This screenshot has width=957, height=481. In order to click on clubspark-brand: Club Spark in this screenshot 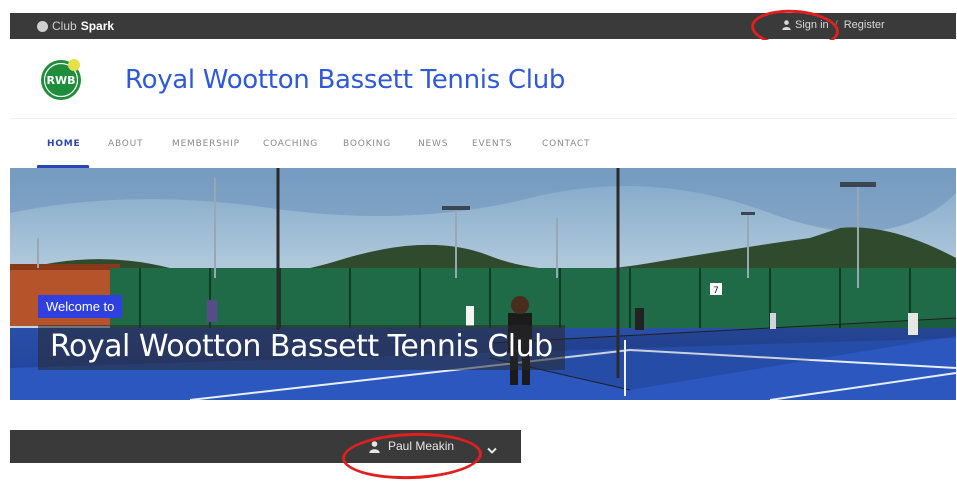, I will do `click(75, 26)`.